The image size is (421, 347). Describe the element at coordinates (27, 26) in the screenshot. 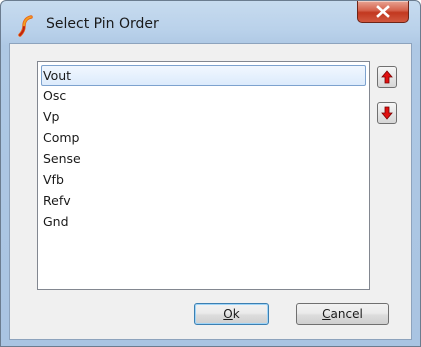

I see `simetrix-logo-icon` at that location.